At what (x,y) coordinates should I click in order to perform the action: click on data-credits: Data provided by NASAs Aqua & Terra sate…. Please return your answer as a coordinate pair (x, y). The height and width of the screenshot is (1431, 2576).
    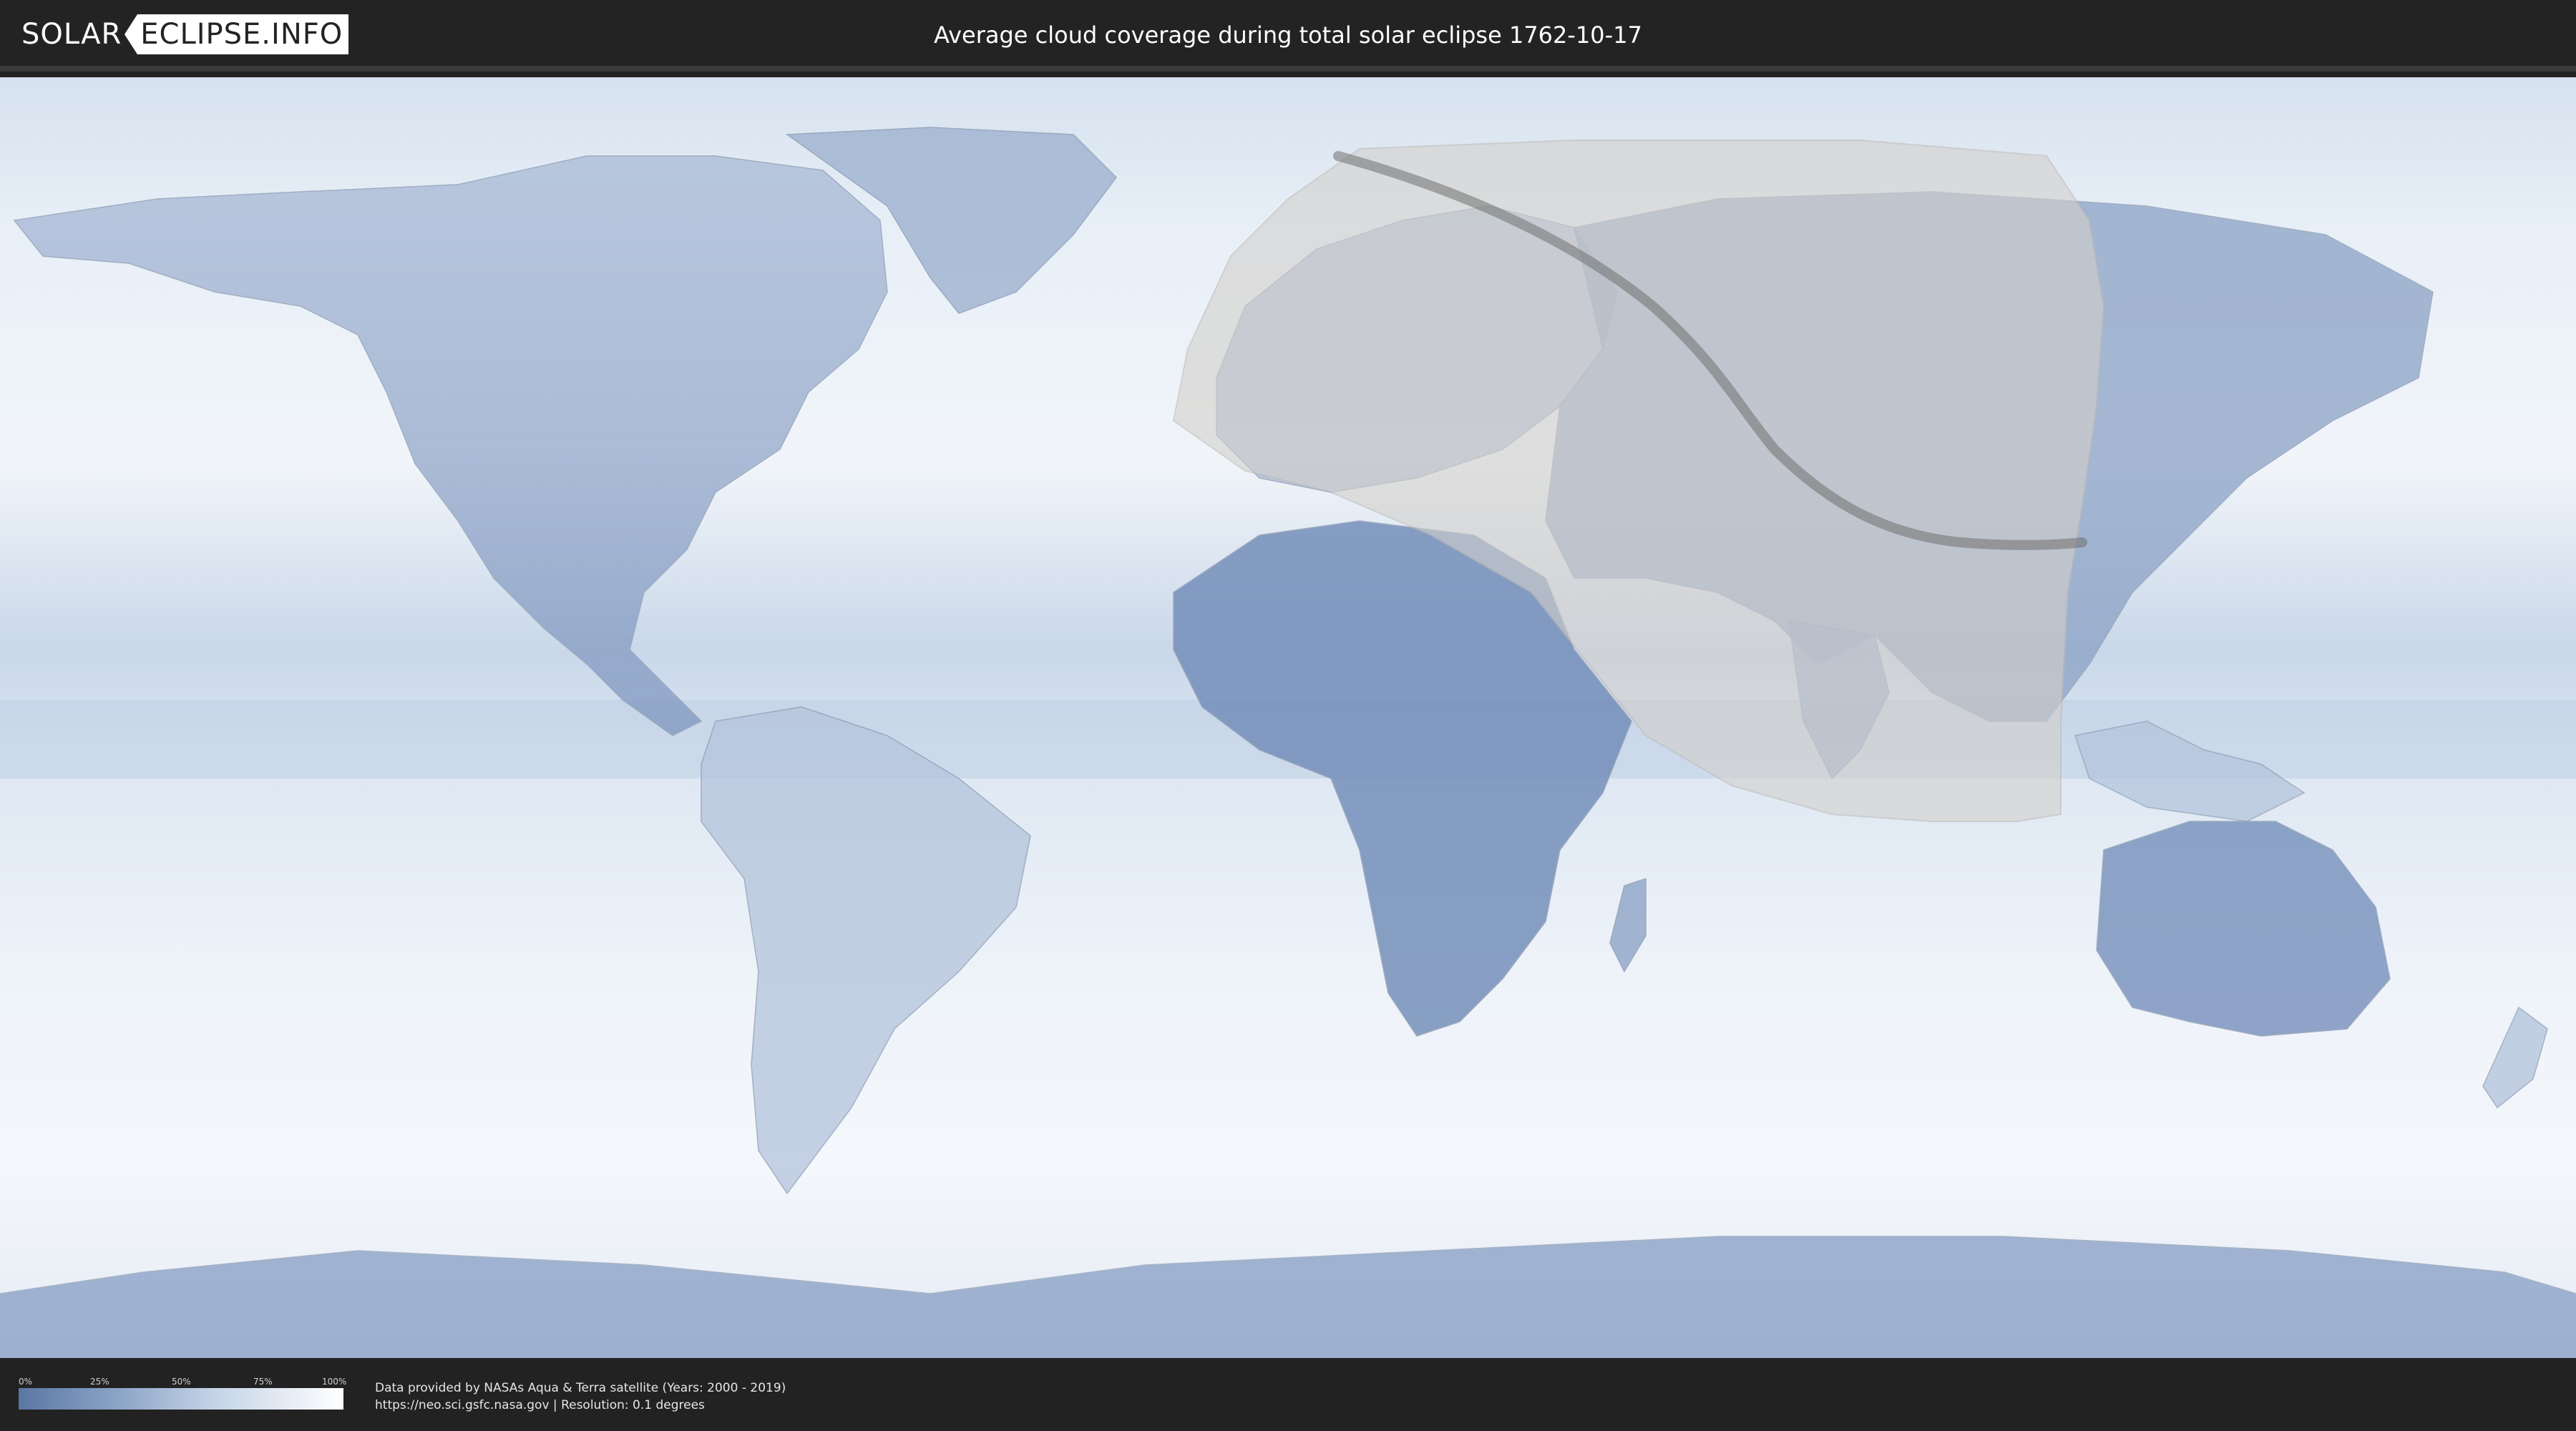
    Looking at the image, I should click on (580, 1396).